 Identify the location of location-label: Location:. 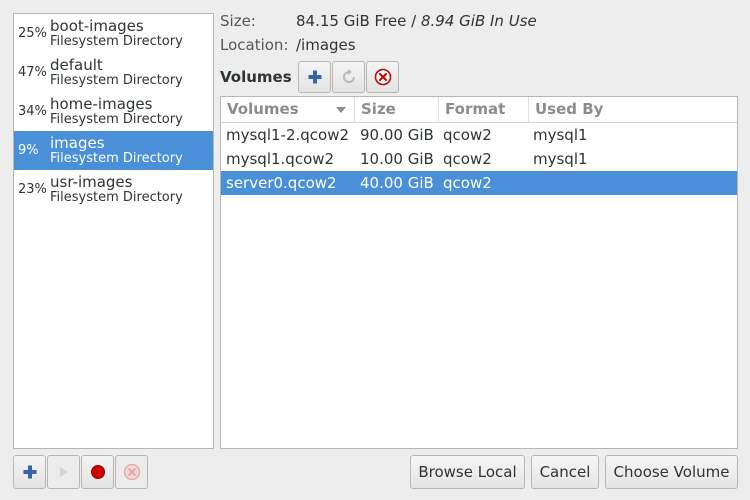
(254, 45).